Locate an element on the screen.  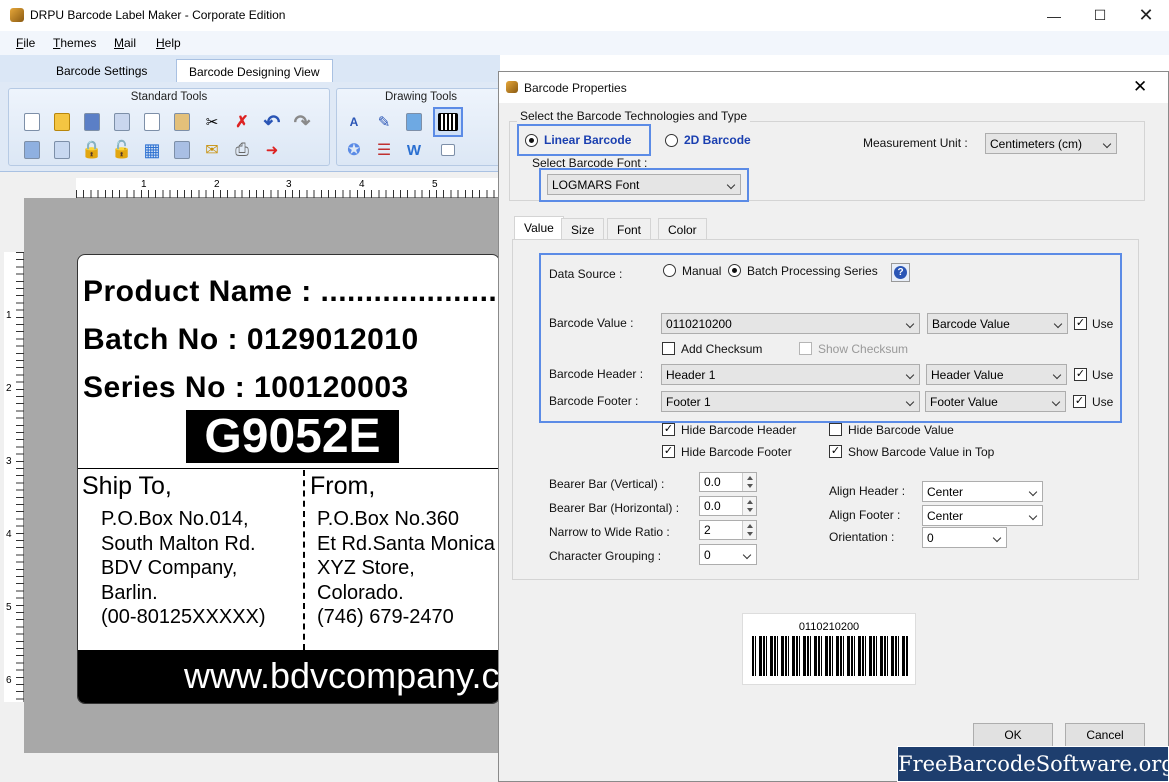
hide-footer-checkbox: ✓ is located at coordinates (668, 451).